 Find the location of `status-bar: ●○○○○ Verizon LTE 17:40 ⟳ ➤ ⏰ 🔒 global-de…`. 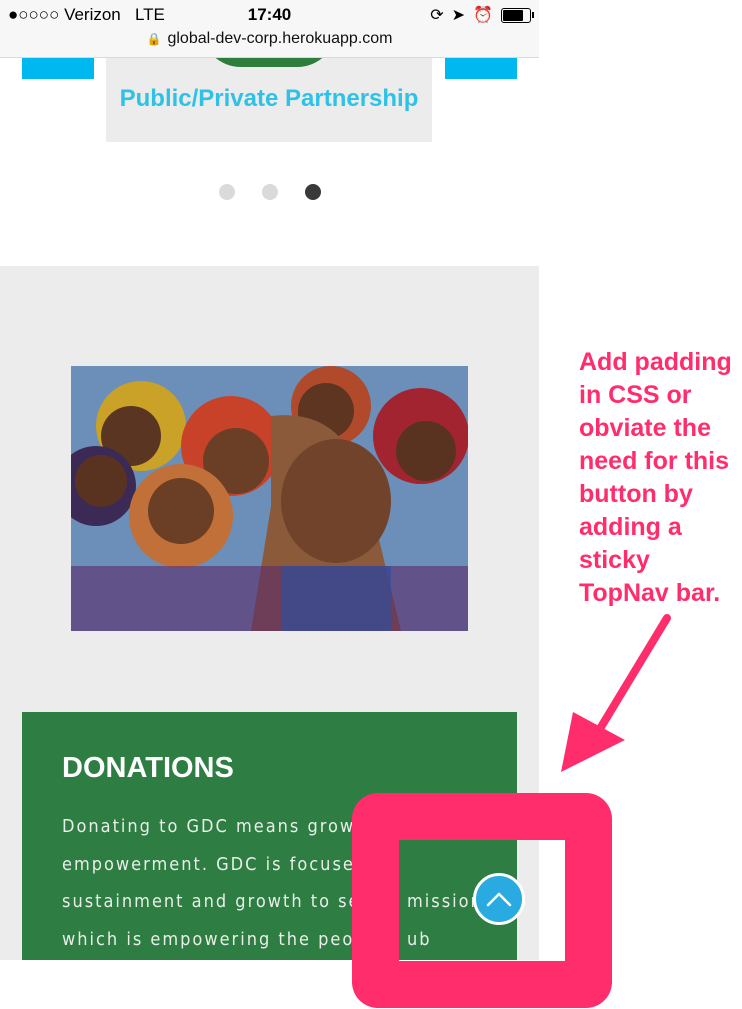

status-bar: ●○○○○ Verizon LTE 17:40 ⟳ ➤ ⏰ 🔒 global-de… is located at coordinates (269, 29).